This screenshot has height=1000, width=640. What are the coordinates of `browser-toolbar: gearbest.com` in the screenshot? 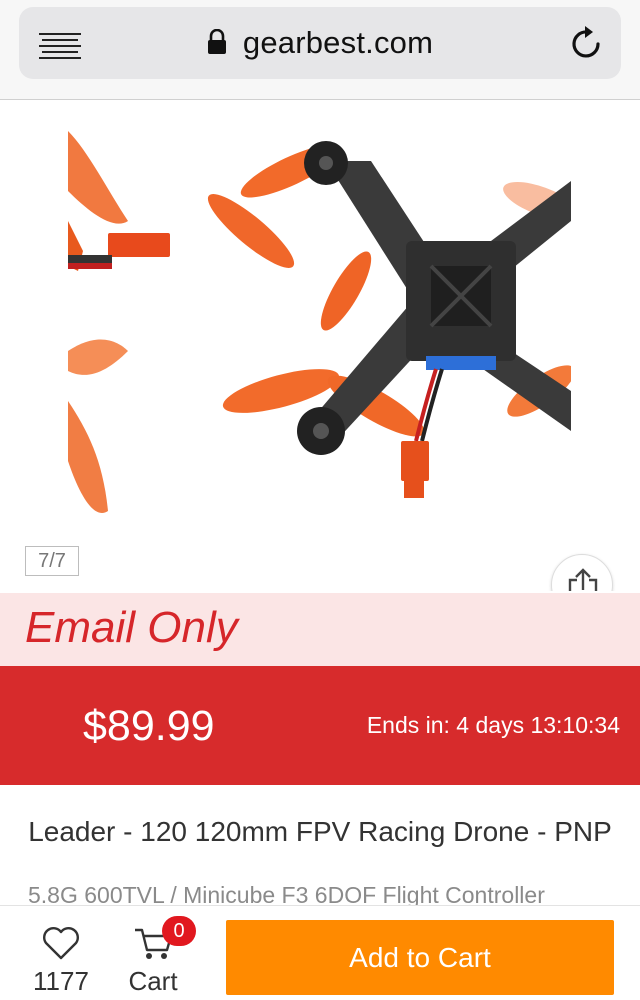 It's located at (320, 50).